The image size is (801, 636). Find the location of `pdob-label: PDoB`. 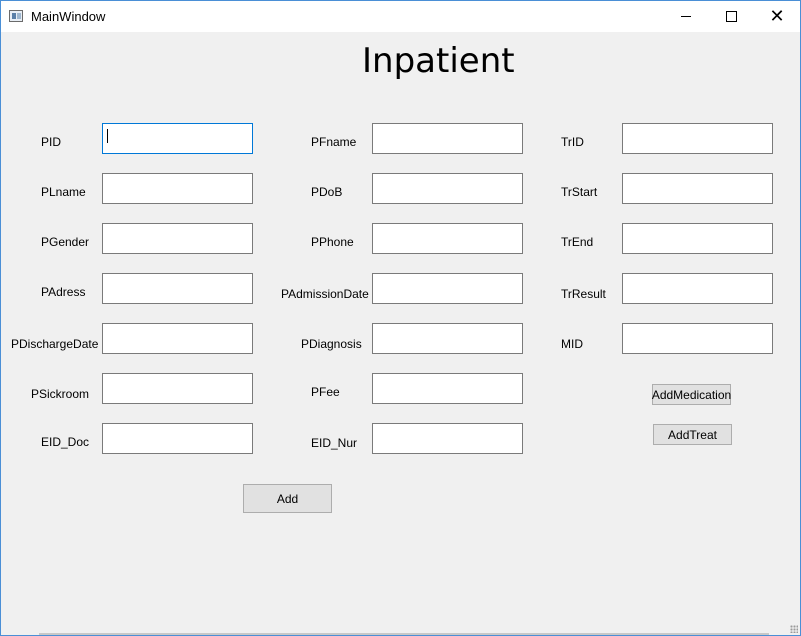

pdob-label: PDoB is located at coordinates (327, 192).